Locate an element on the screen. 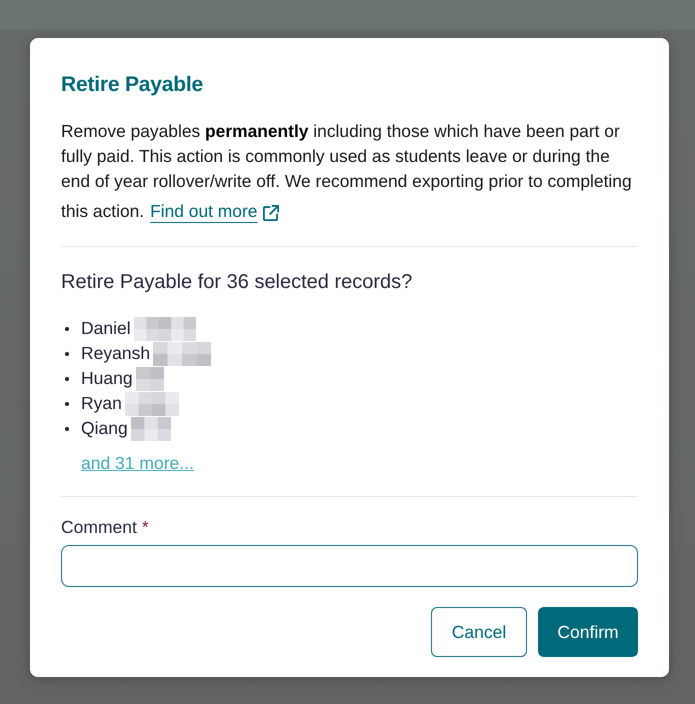 The height and width of the screenshot is (704, 695). confirm-button: Confirm is located at coordinates (588, 632).